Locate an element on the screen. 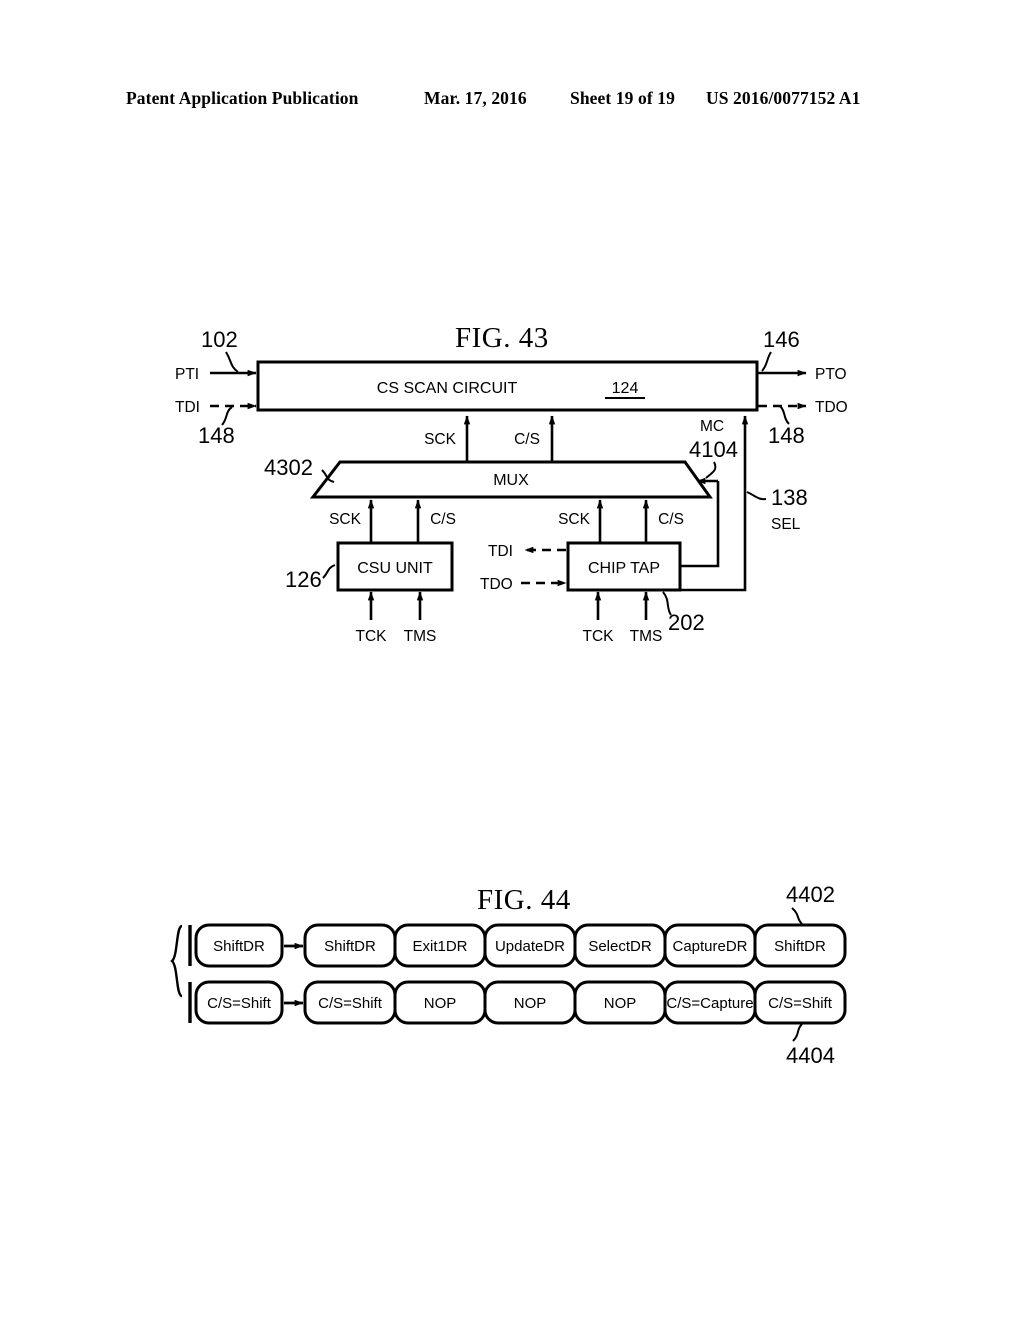 The height and width of the screenshot is (1320, 1024). ref-4402: 4402 is located at coordinates (810, 894).